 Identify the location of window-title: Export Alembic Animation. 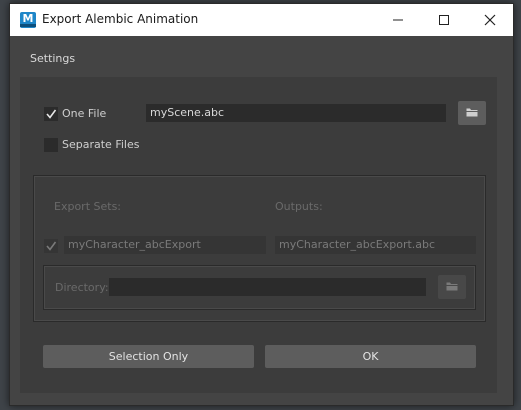
(120, 19).